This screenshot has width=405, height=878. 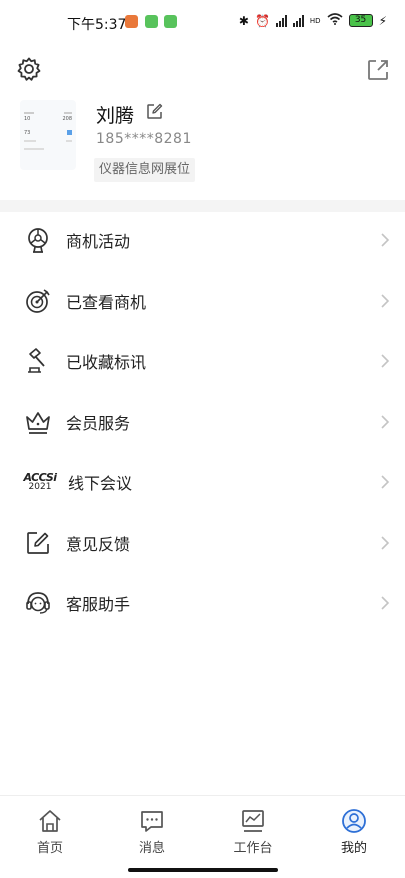 I want to click on alarm-icon: ⏰, so click(x=262, y=20).